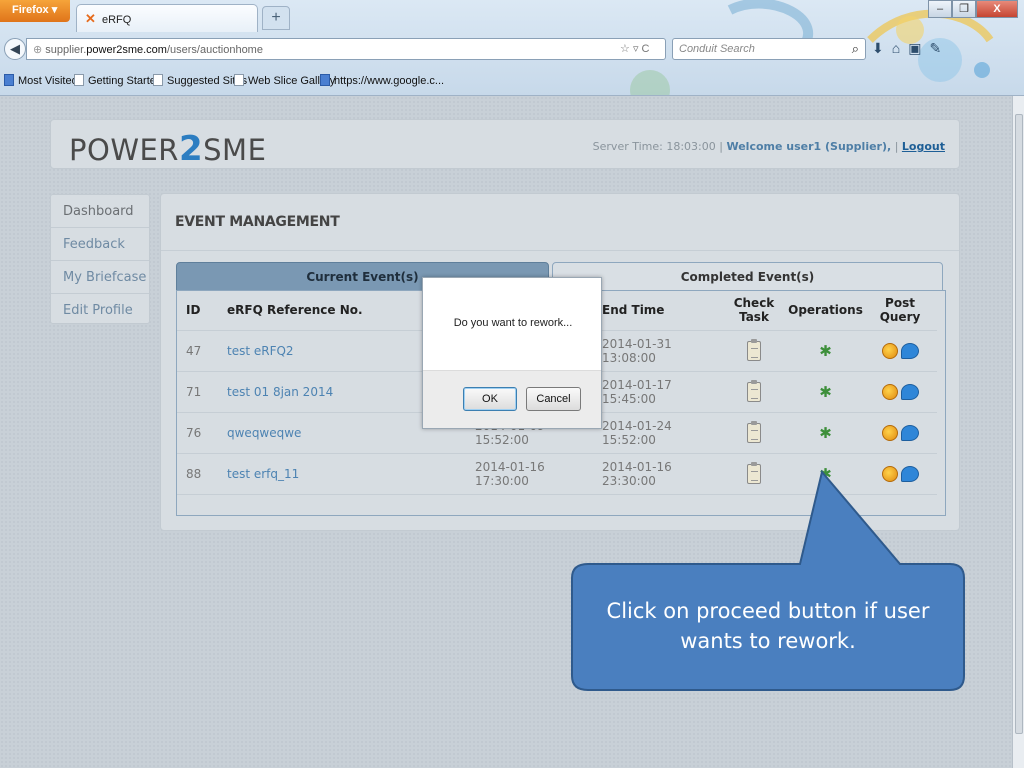 This screenshot has width=1024, height=768. What do you see at coordinates (100, 211) in the screenshot?
I see `sidebar-item-dashboard: Dashboard` at bounding box center [100, 211].